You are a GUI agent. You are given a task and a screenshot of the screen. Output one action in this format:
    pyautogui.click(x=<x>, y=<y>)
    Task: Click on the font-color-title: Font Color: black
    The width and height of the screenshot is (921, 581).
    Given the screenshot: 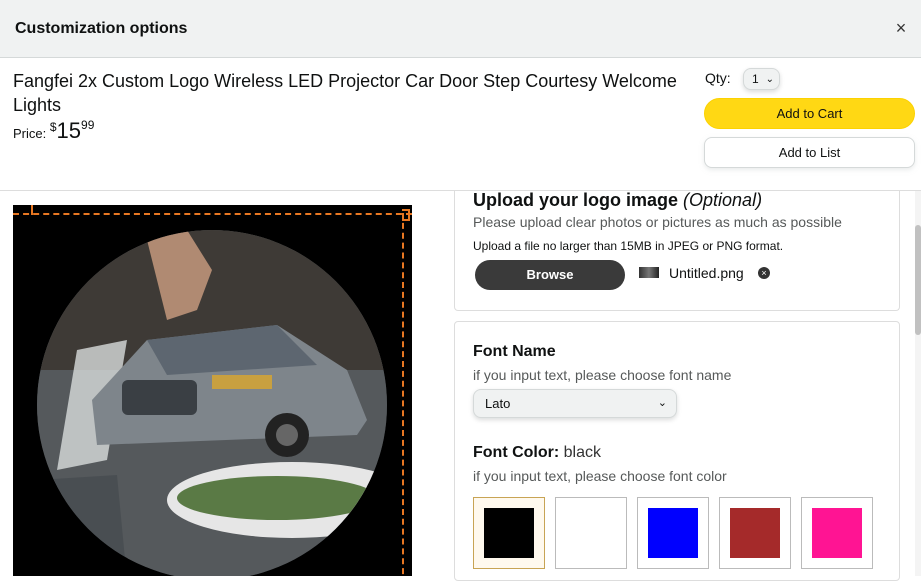 What is the action you would take?
    pyautogui.click(x=537, y=453)
    